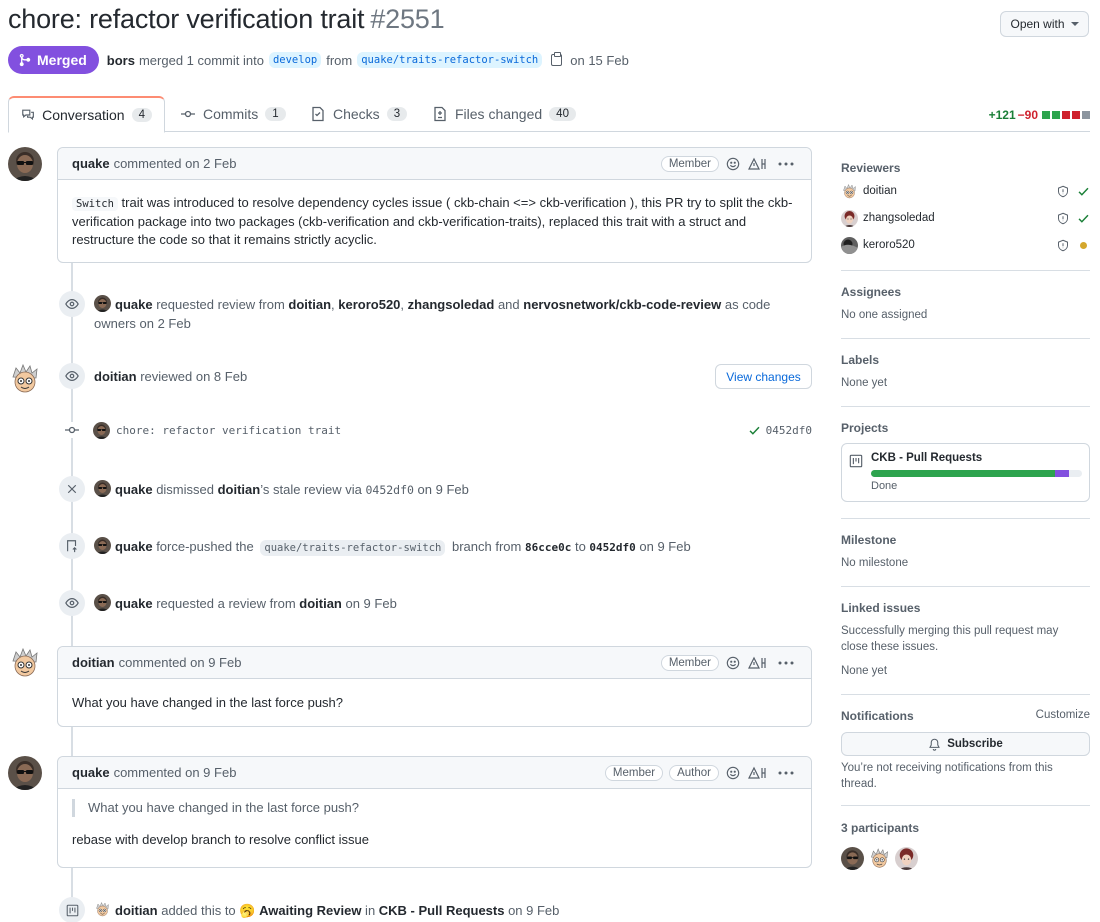 The height and width of the screenshot is (922, 1100). I want to click on tab-files-changed: Files changed 40, so click(504, 114).